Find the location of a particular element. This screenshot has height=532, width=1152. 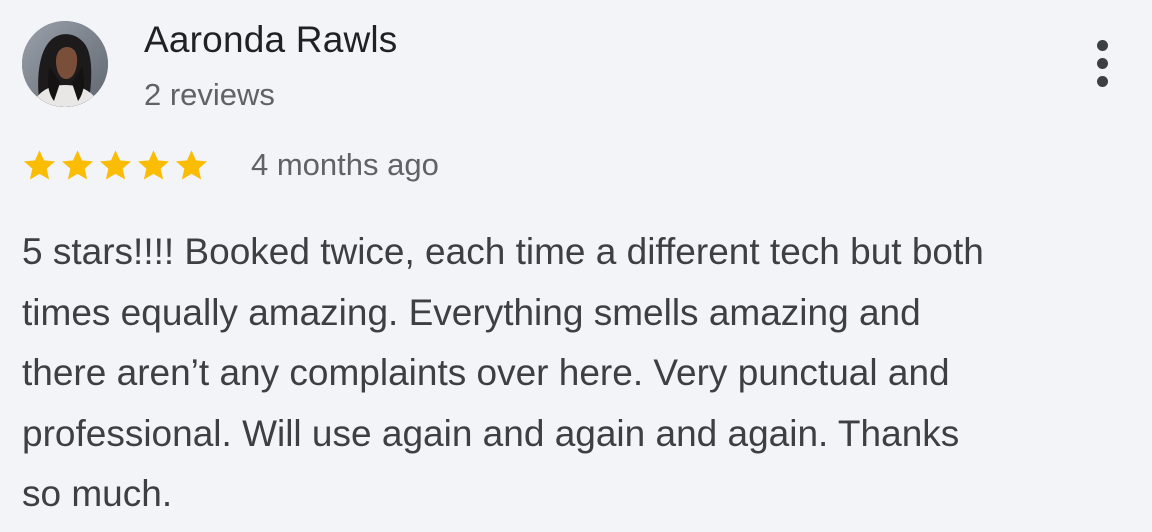

avatar-photo is located at coordinates (65, 64).